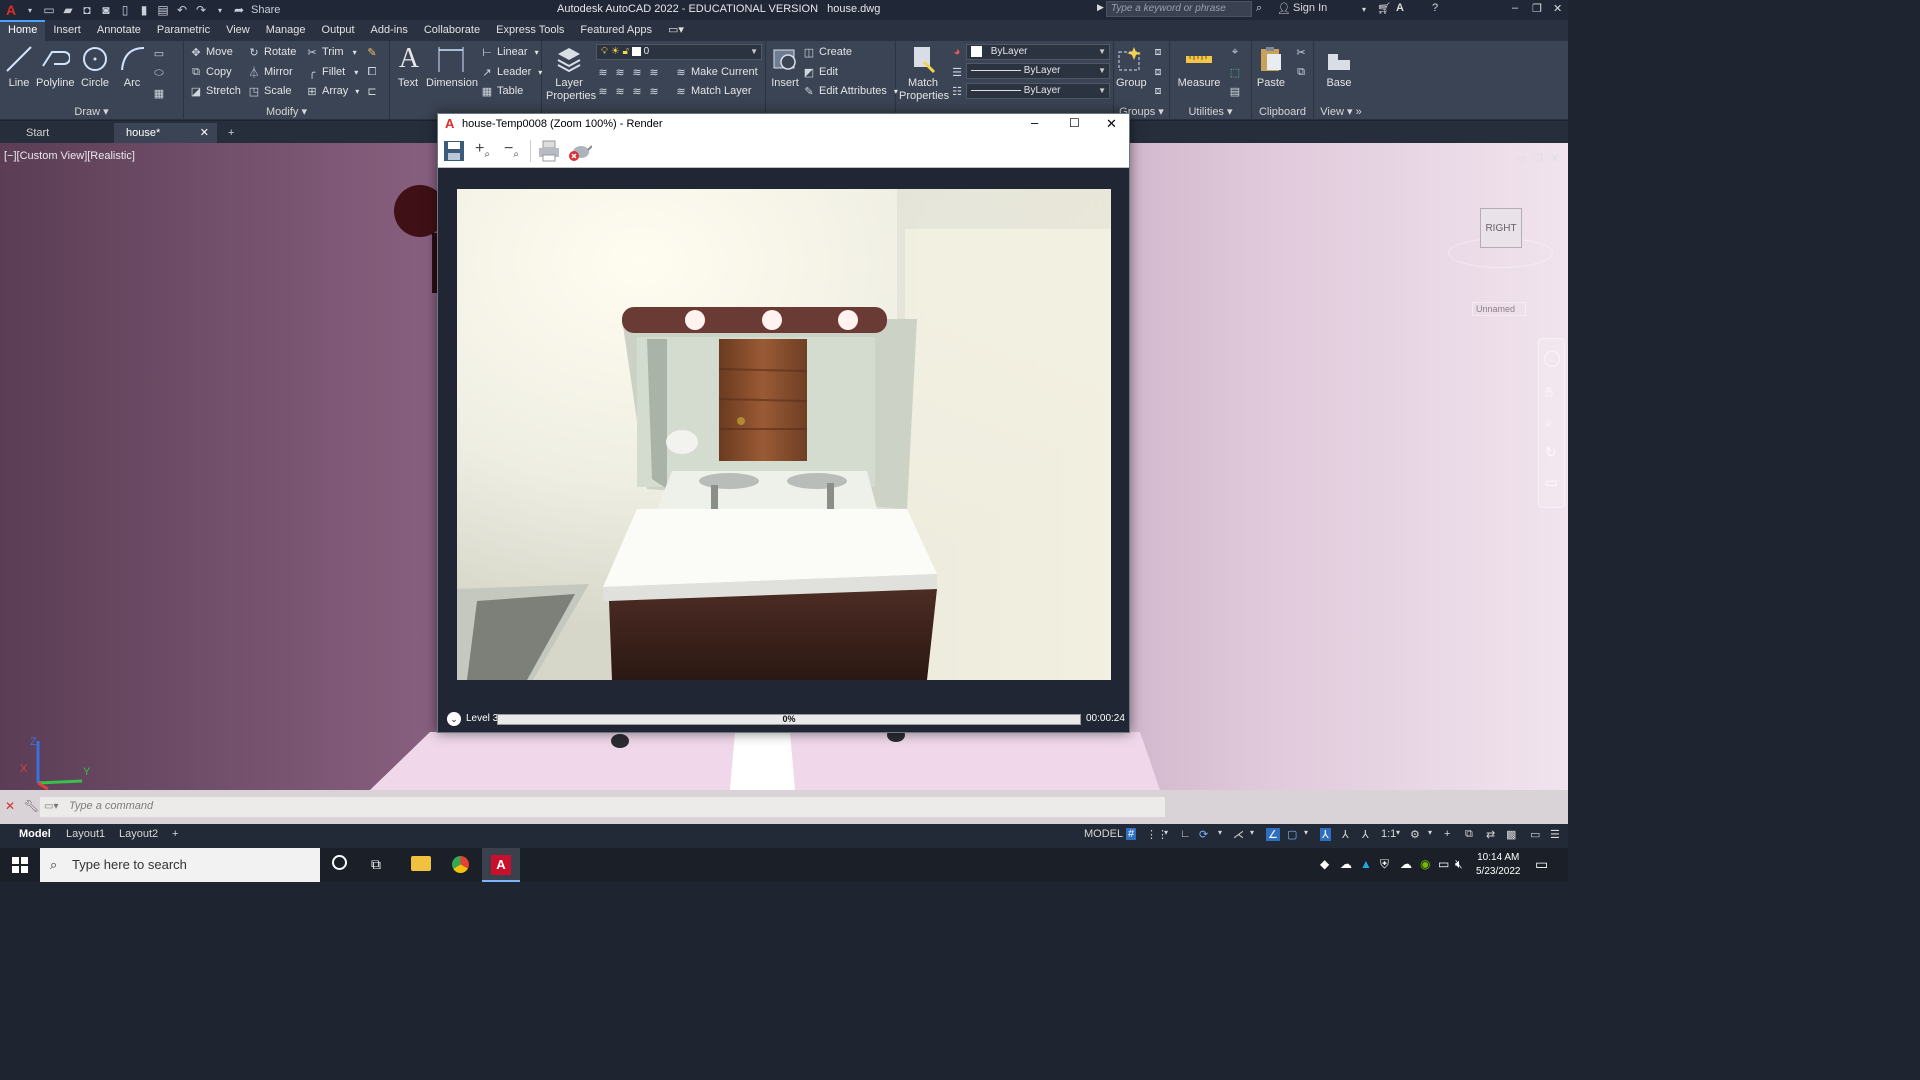 The image size is (1920, 1080). What do you see at coordinates (1301, 52) in the screenshot?
I see `cut-button: ✂` at bounding box center [1301, 52].